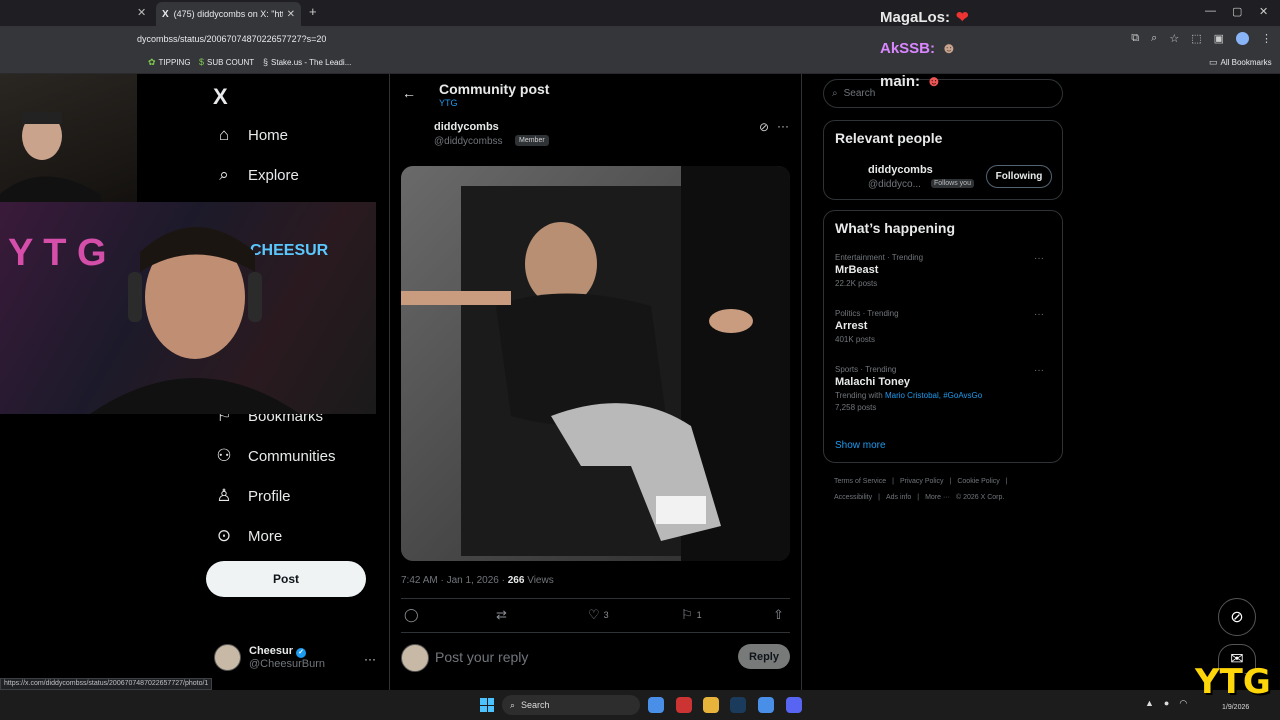 The width and height of the screenshot is (1280, 720). I want to click on panel-title: Relevant people, so click(889, 138).